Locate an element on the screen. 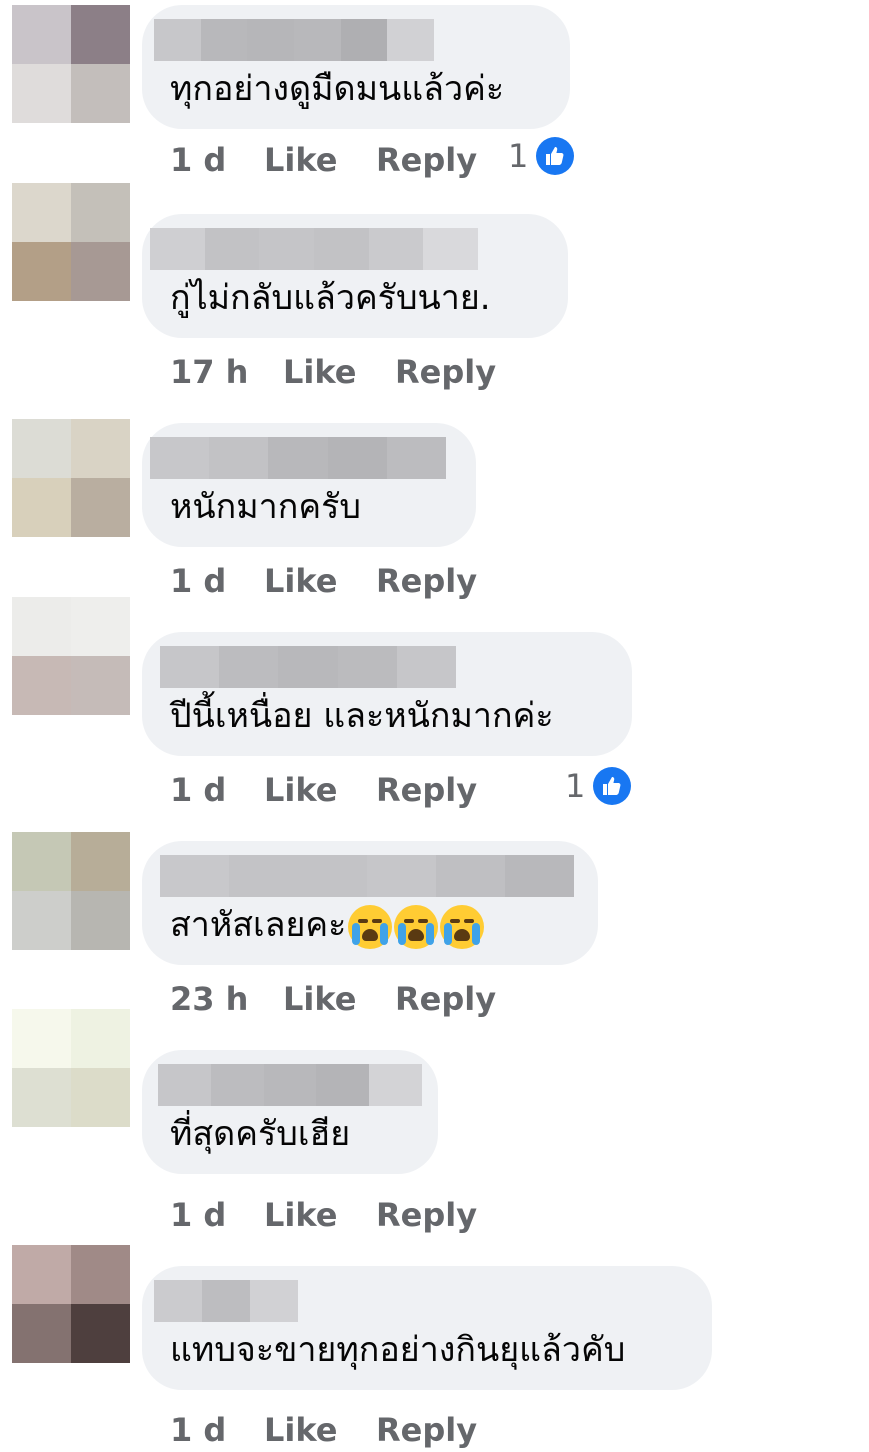 The height and width of the screenshot is (1452, 869). comment-bubble: ทุกอย่างดูมืดมนแล้วค่ะ is located at coordinates (356, 67).